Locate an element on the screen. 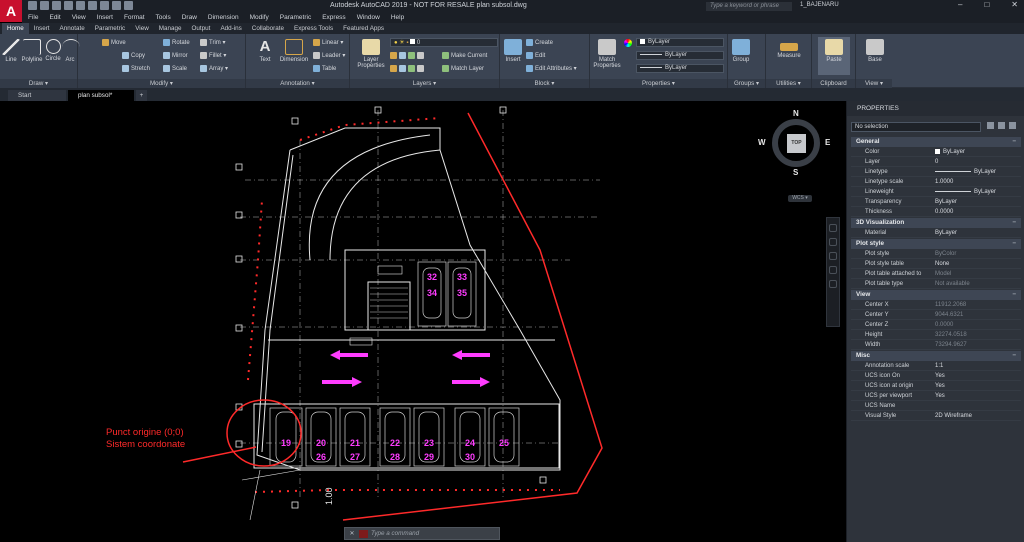 This screenshot has width=1024, height=542. tab-start: Start is located at coordinates (37, 95).